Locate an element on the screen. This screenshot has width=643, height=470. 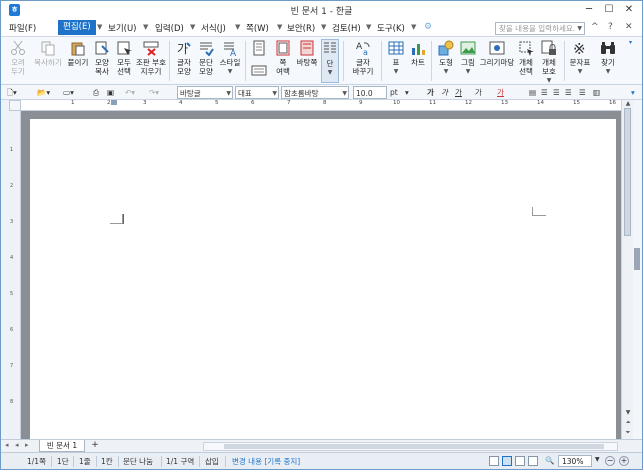
shape-button: 도형 ▼ is located at coordinates (446, 61).